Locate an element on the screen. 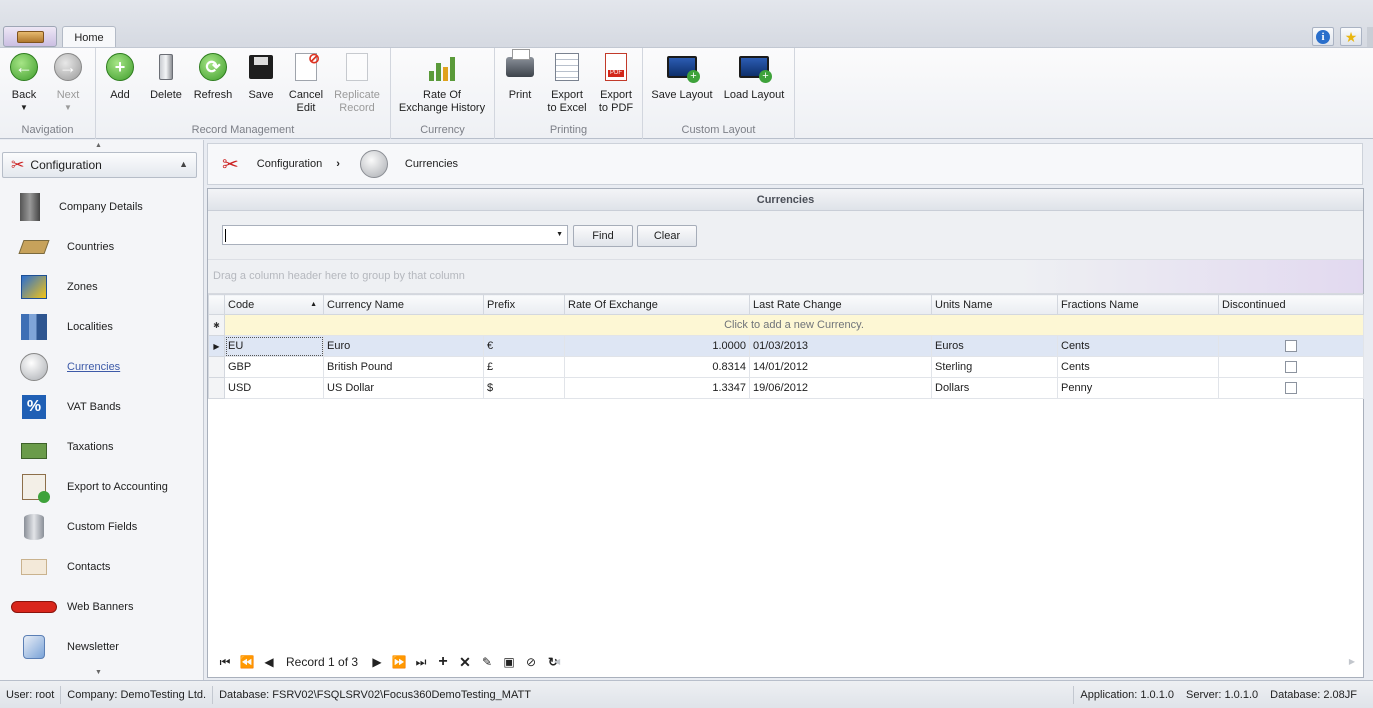  new-item-row: ✱ Click to add a new Currency. is located at coordinates (786, 325).